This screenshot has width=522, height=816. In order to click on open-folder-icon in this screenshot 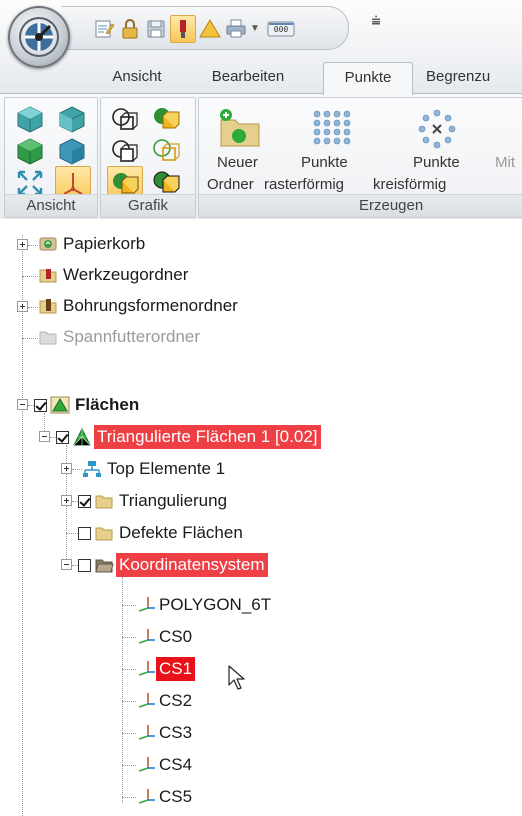, I will do `click(104, 565)`.